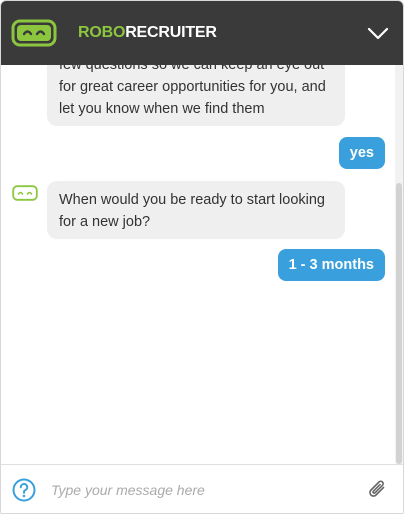 The height and width of the screenshot is (514, 404). I want to click on brand-robo: ROBO, so click(102, 32).